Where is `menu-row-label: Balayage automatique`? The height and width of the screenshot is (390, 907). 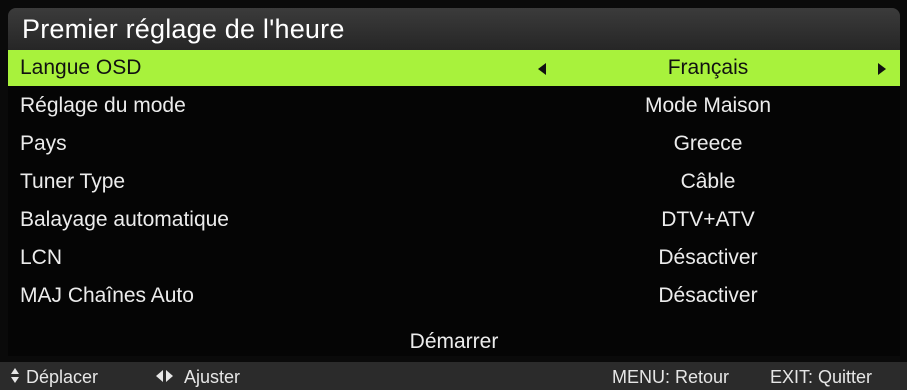 menu-row-label: Balayage automatique is located at coordinates (124, 219).